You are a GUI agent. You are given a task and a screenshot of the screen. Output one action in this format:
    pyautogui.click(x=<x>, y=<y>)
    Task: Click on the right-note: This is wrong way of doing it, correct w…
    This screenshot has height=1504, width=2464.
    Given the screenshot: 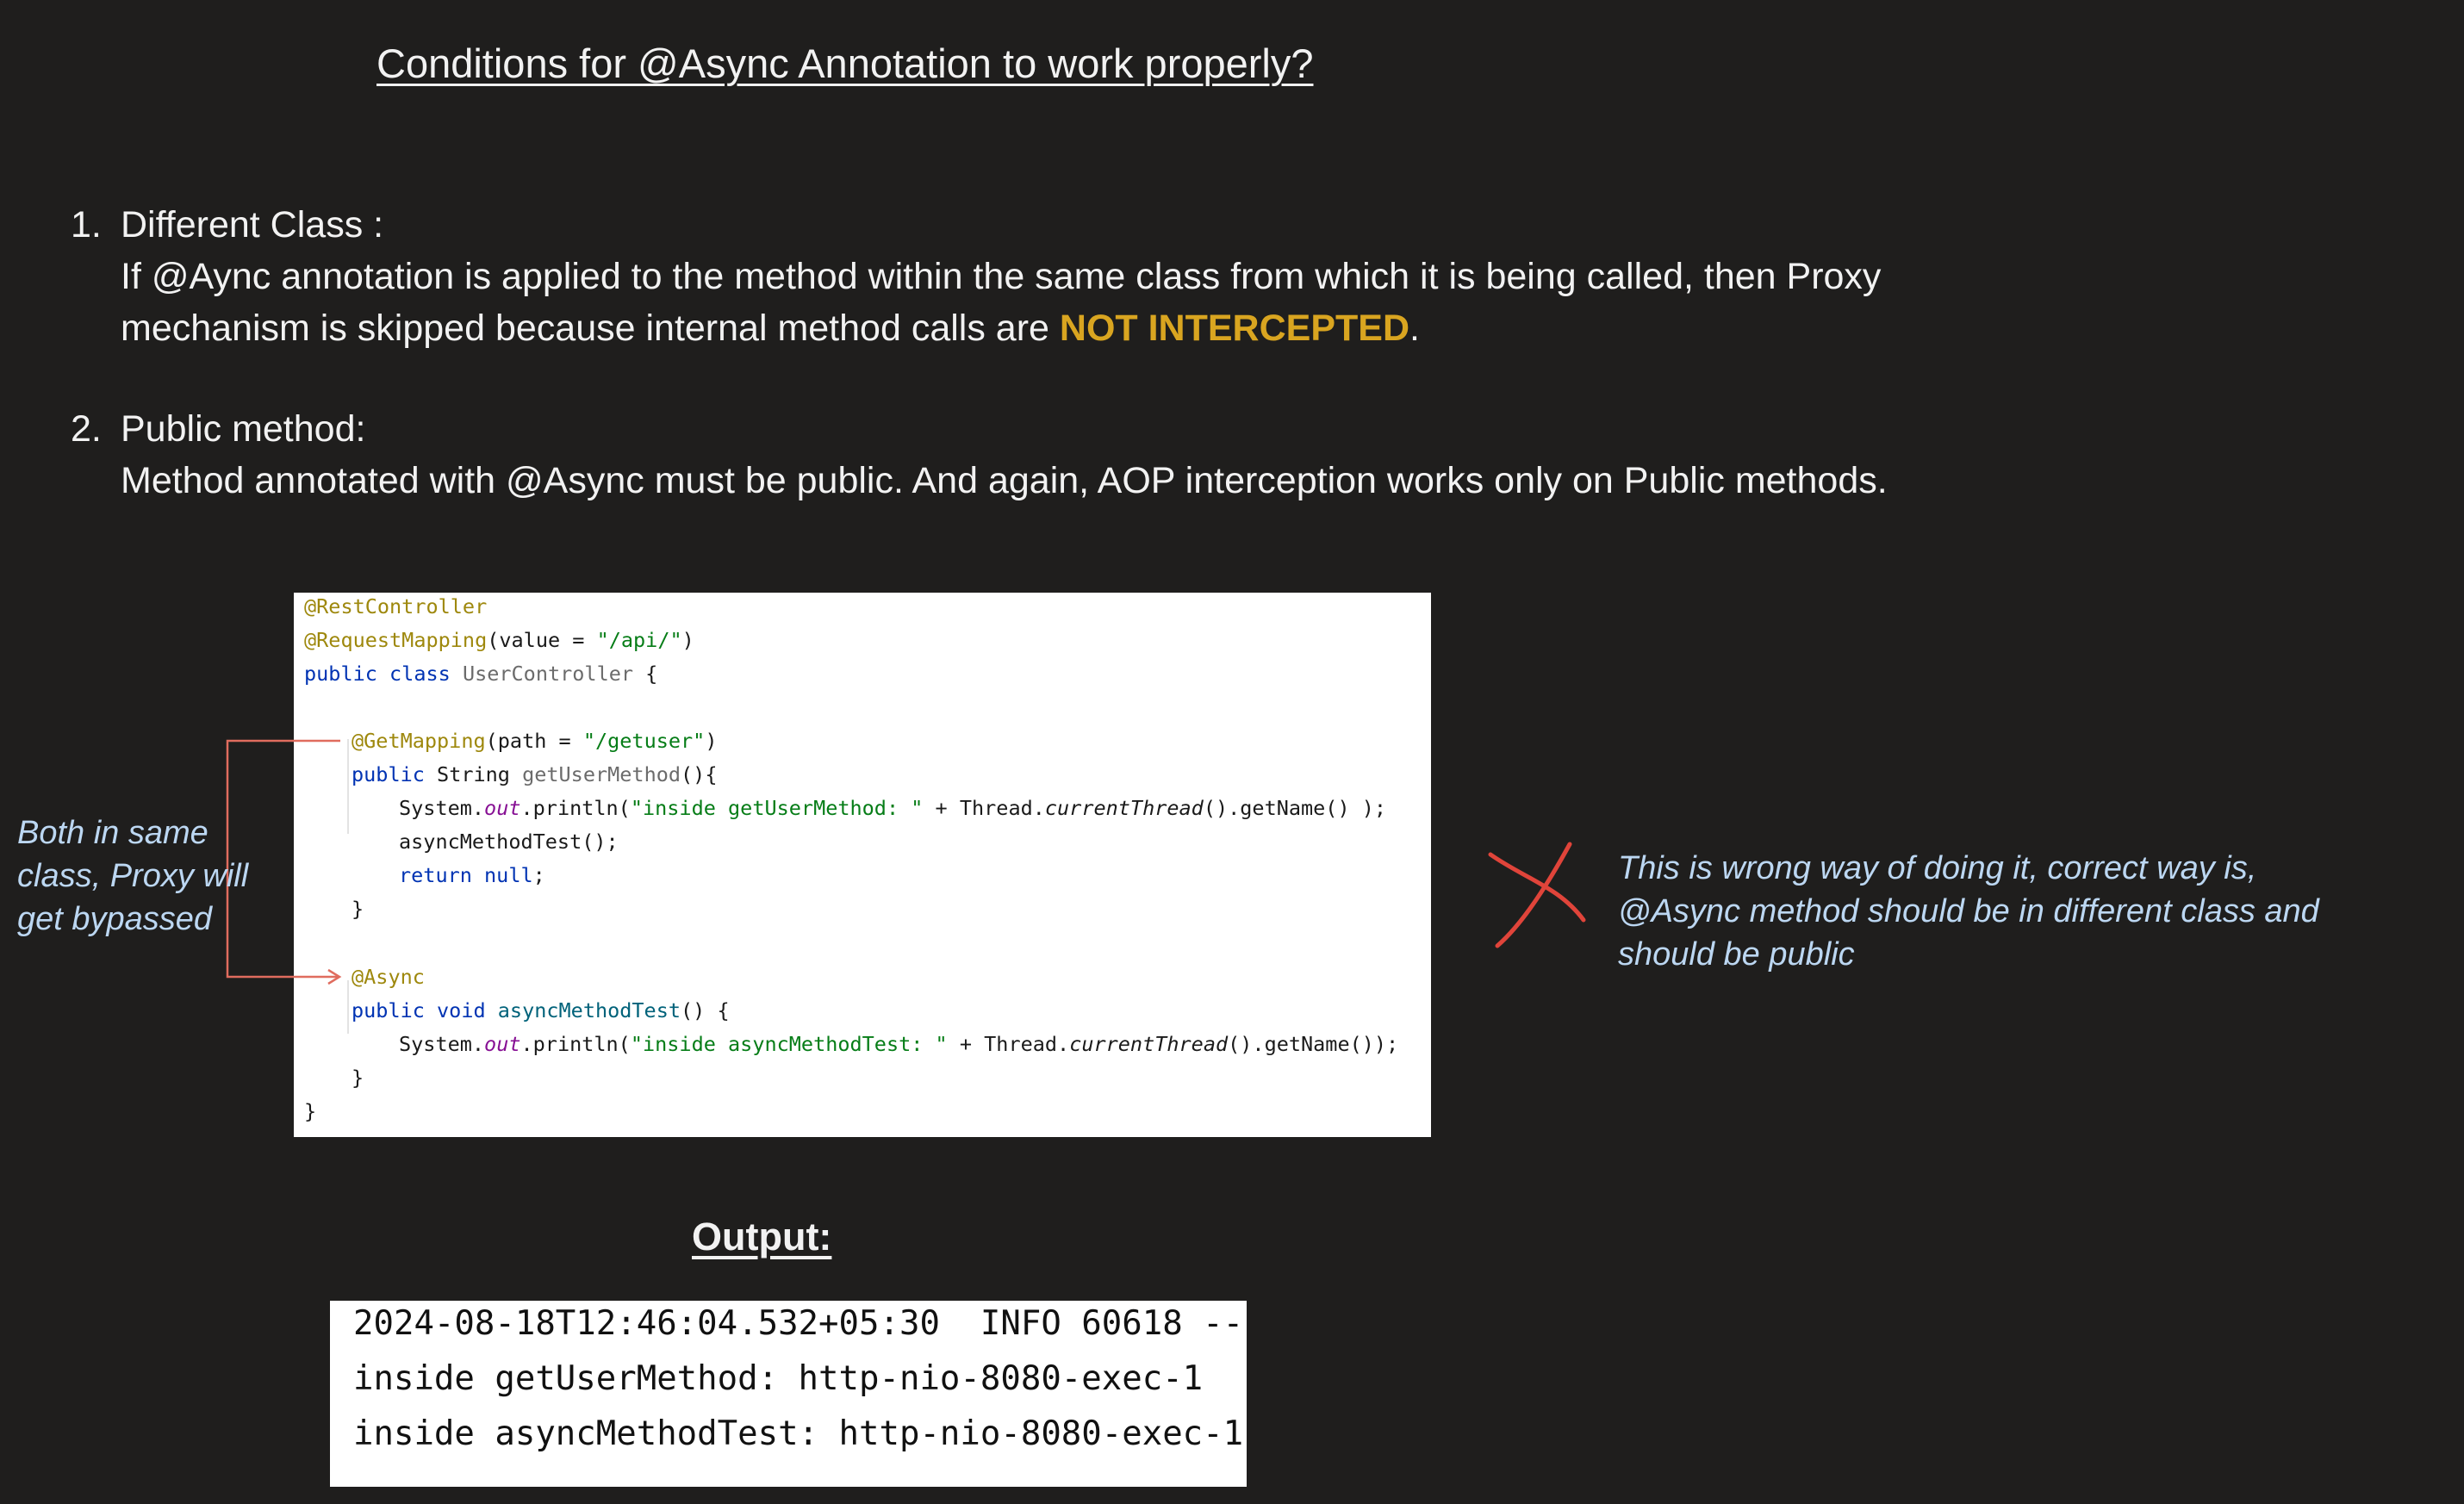 What is the action you would take?
    pyautogui.click(x=1969, y=911)
    